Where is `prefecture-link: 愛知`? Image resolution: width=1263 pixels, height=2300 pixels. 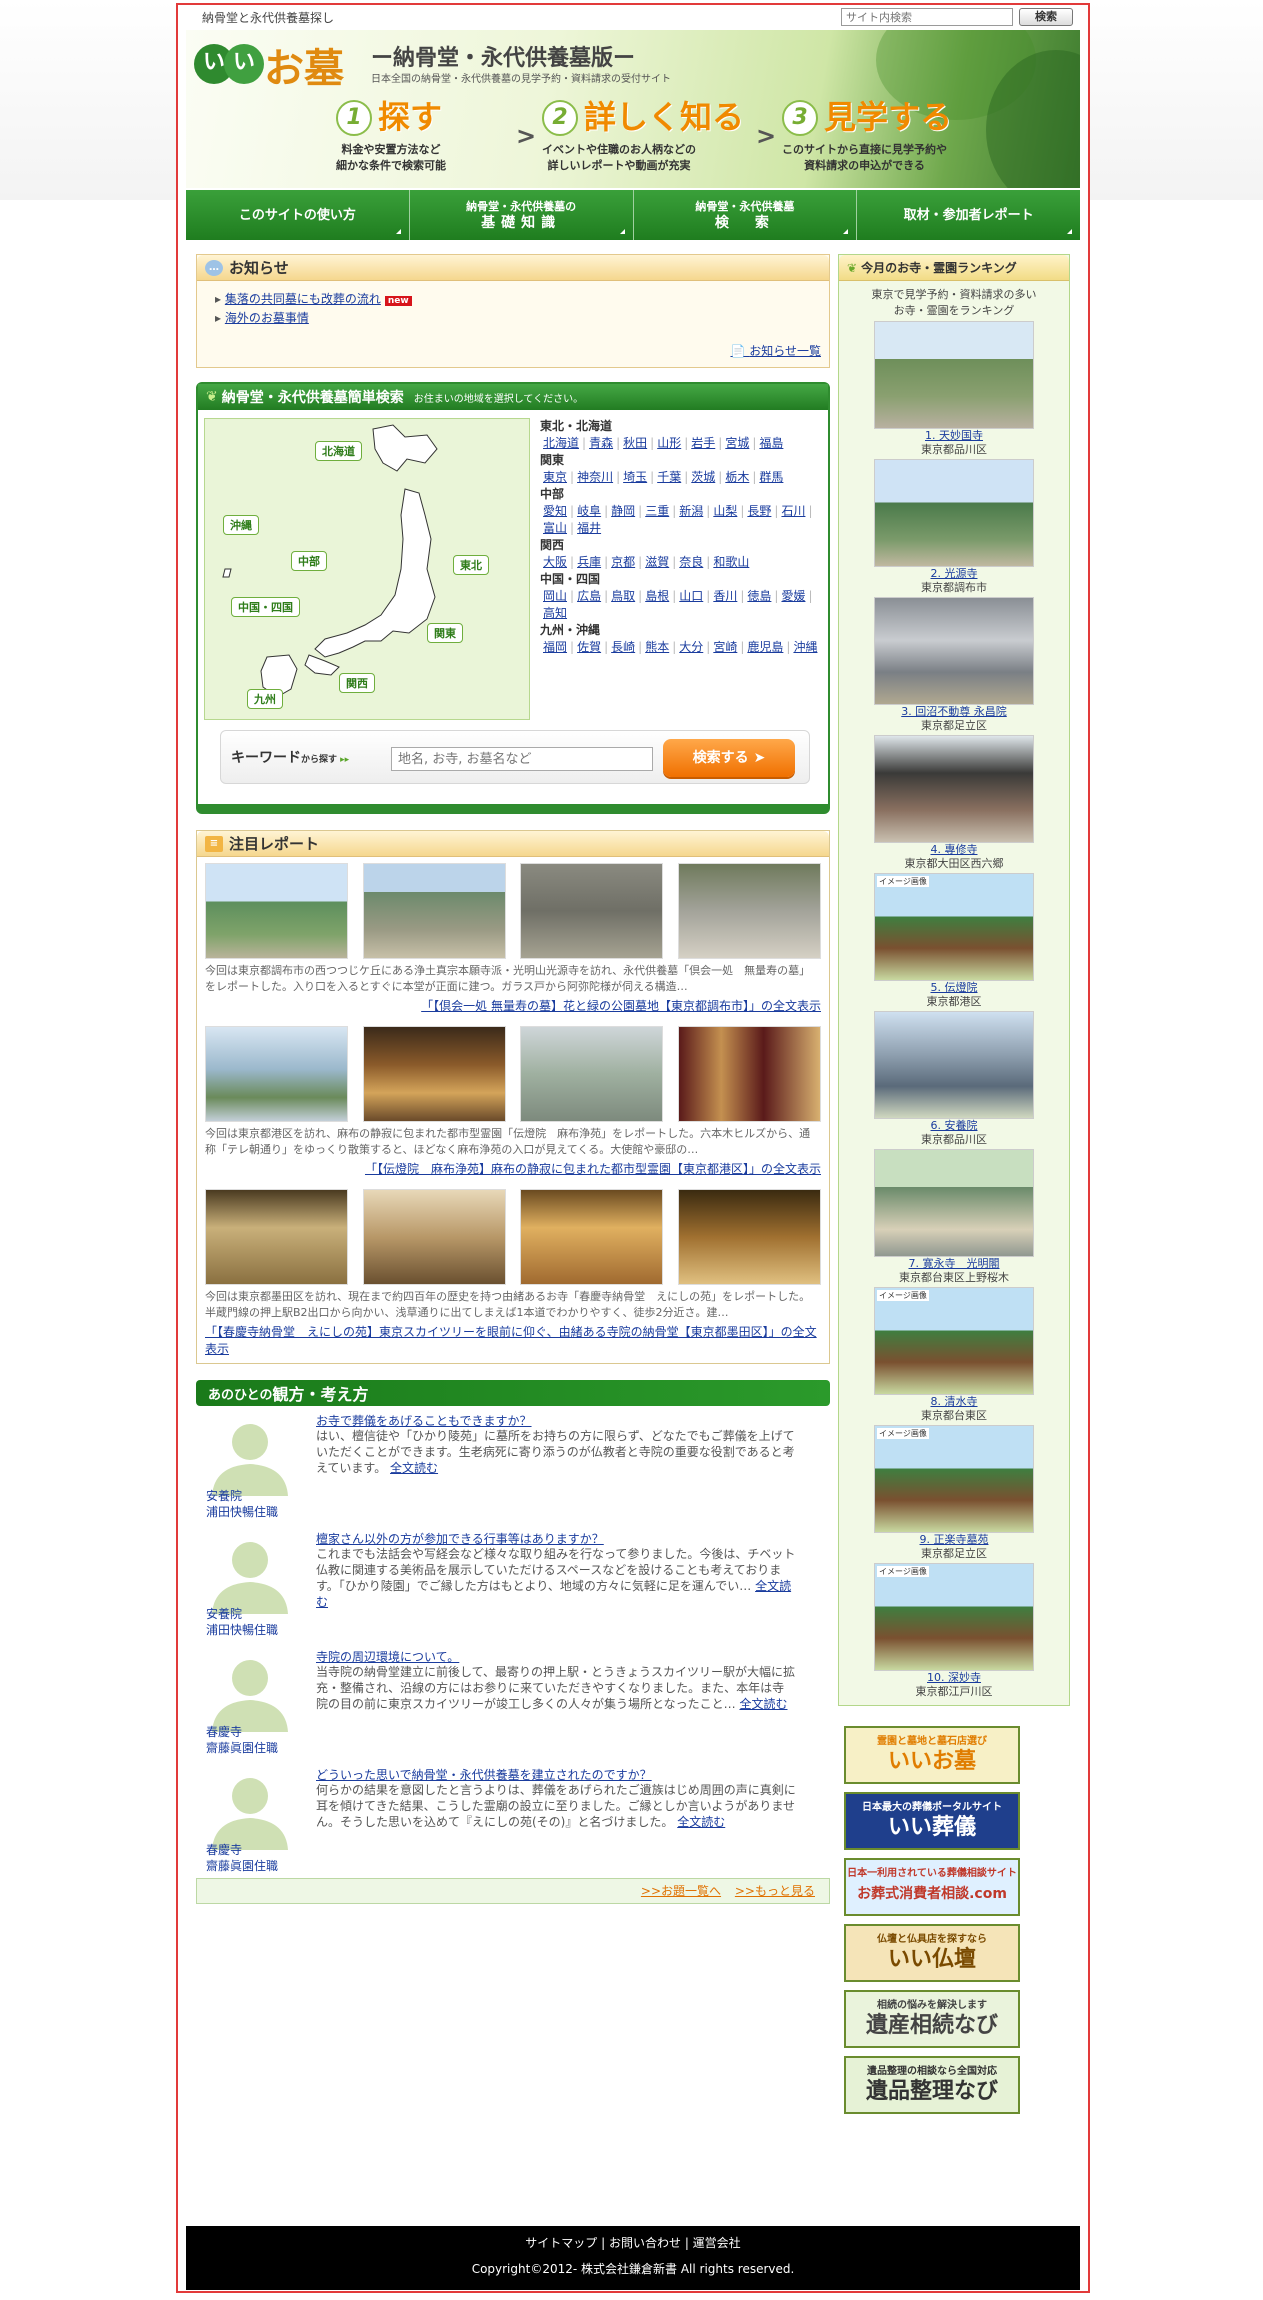
prefecture-link: 愛知 is located at coordinates (555, 511).